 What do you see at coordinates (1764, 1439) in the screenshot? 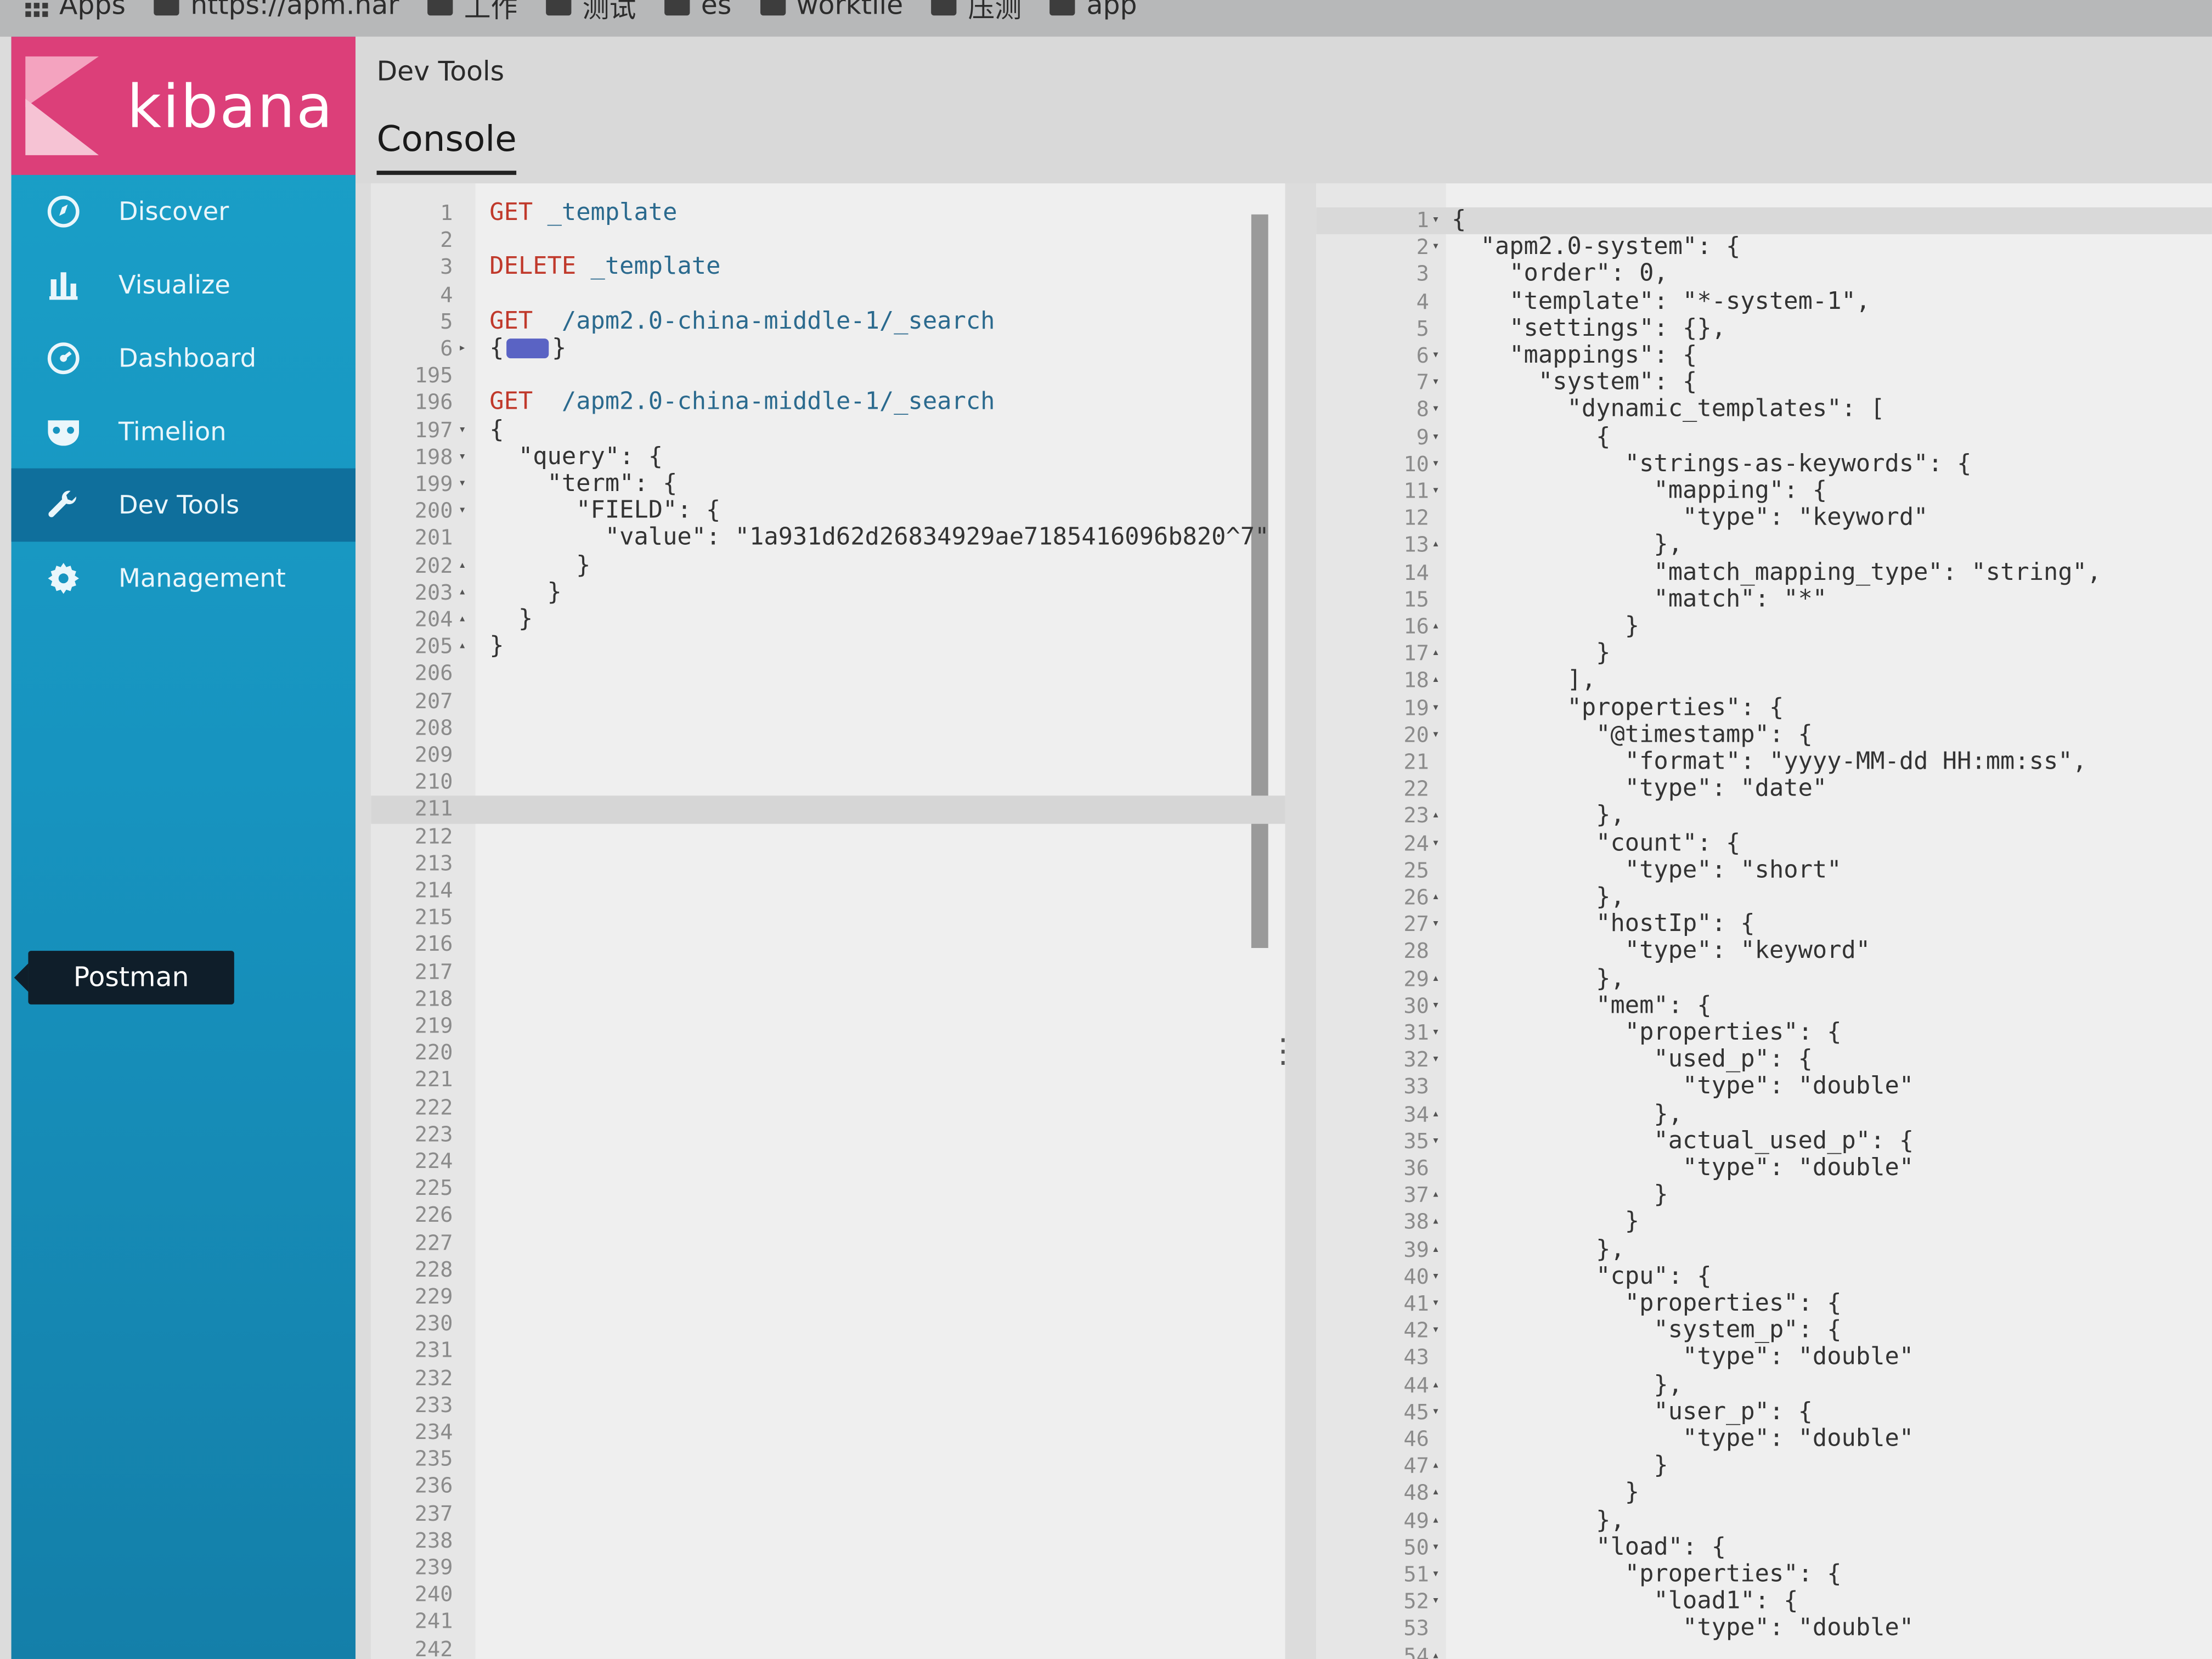
I see `response-line: 46 "type": "double"` at bounding box center [1764, 1439].